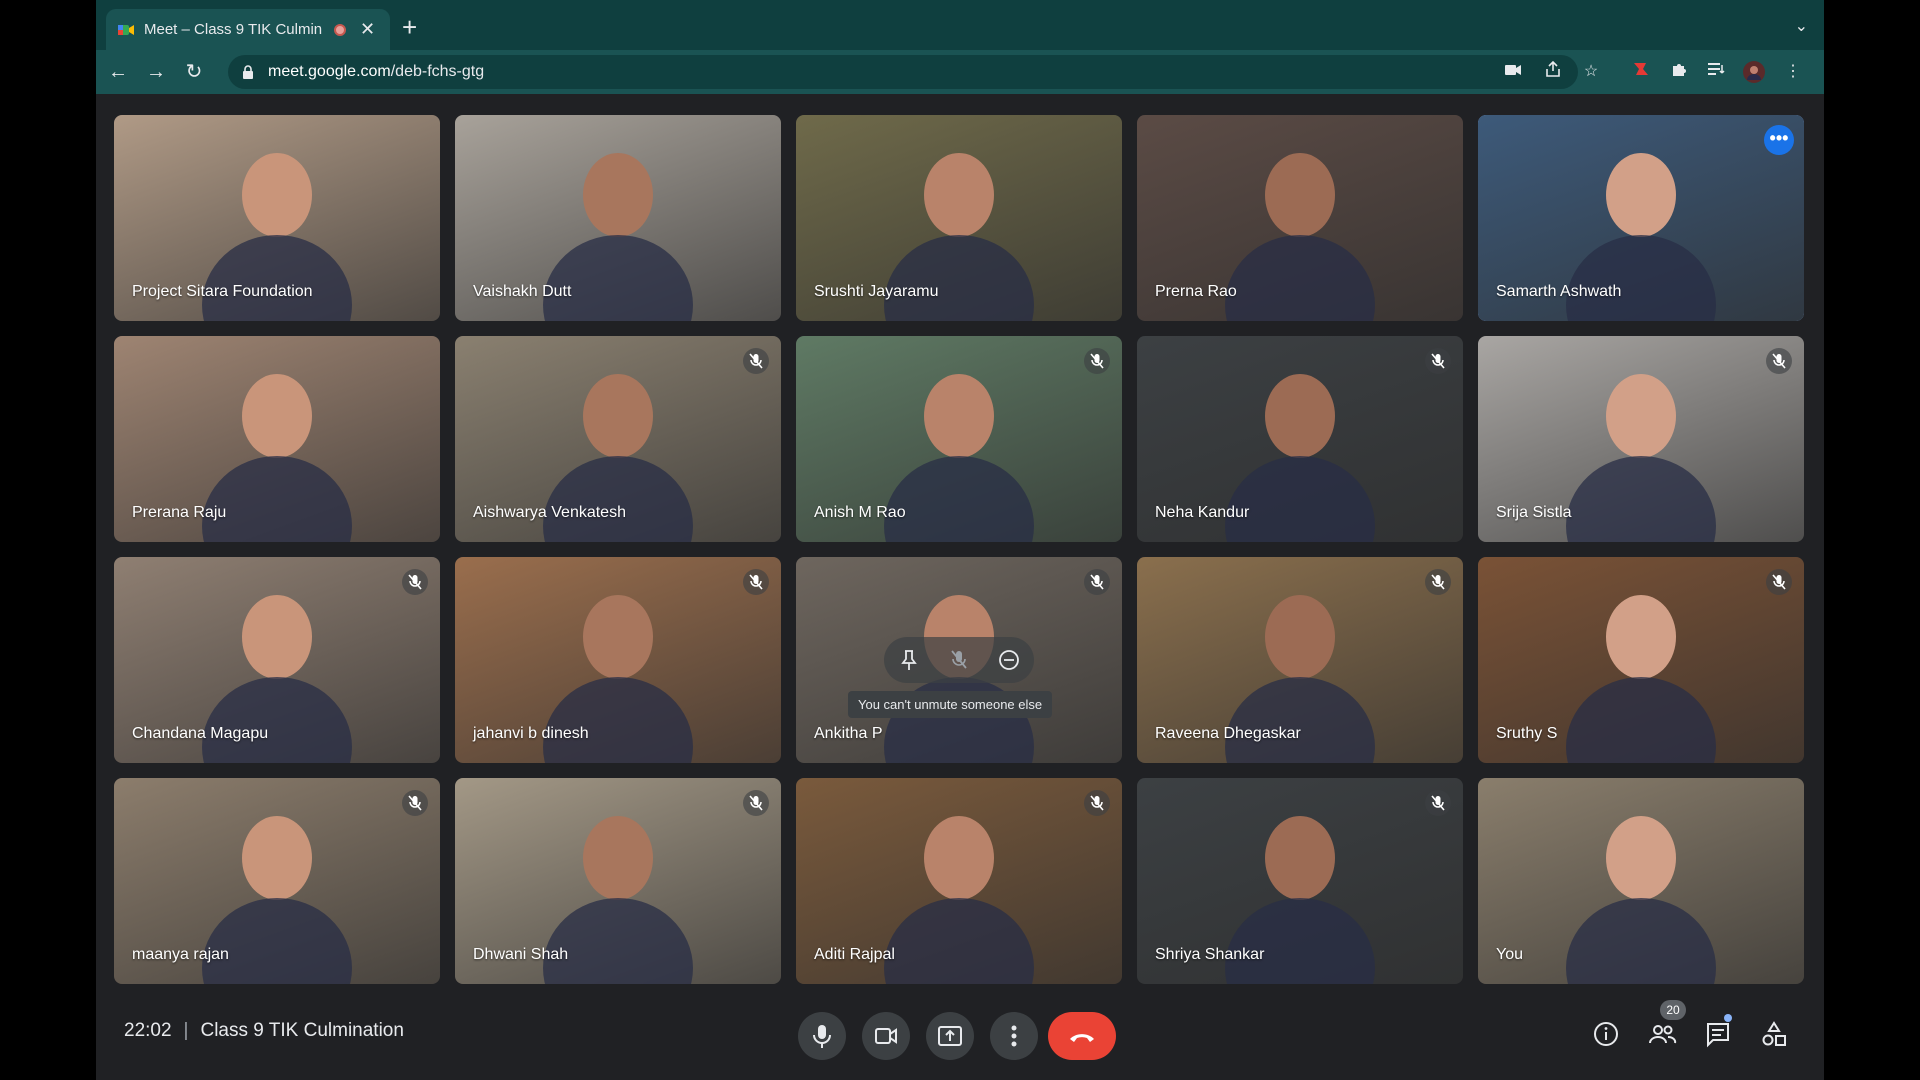 The image size is (1920, 1080). What do you see at coordinates (409, 27) in the screenshot?
I see `new-tab-button: +` at bounding box center [409, 27].